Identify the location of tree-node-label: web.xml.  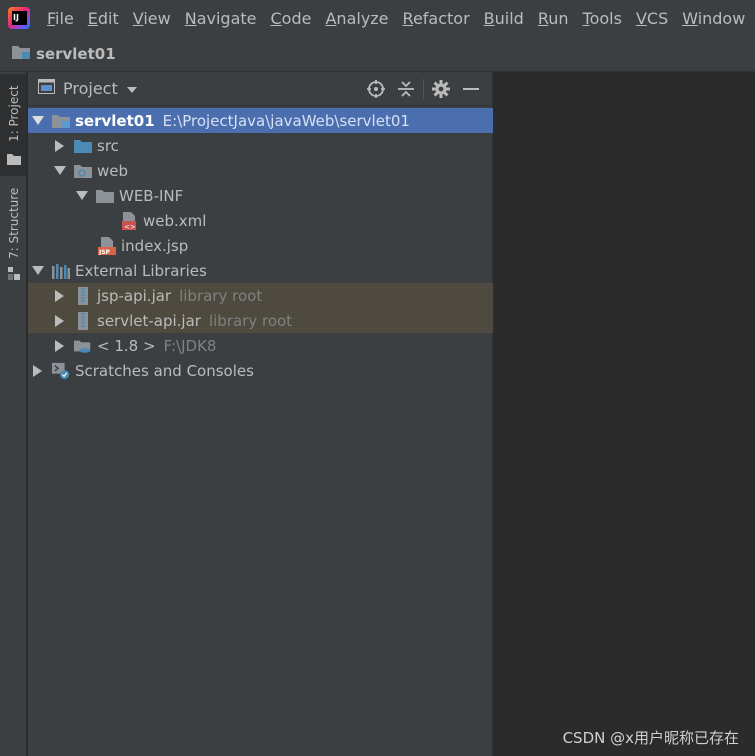
(175, 220).